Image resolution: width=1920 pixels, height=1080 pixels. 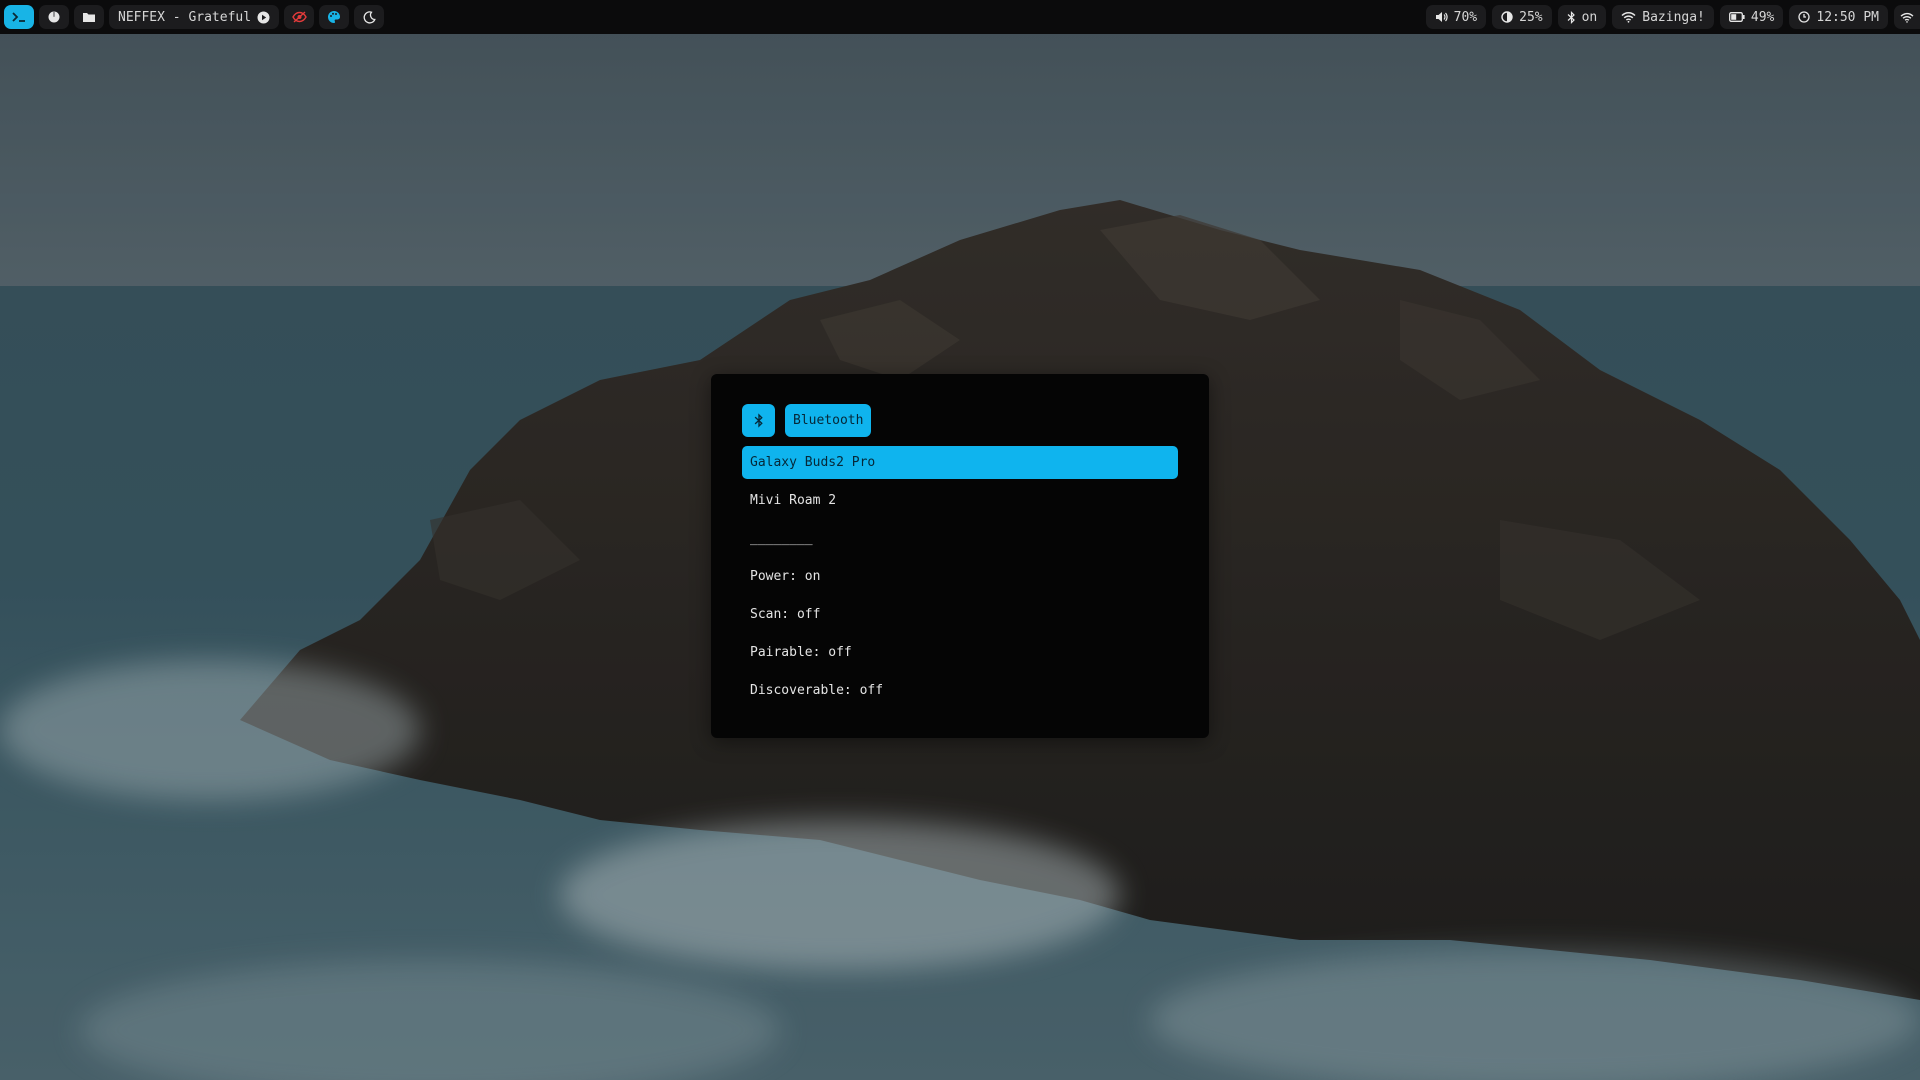 What do you see at coordinates (1589, 17) in the screenshot?
I see `bluetooth-status: on` at bounding box center [1589, 17].